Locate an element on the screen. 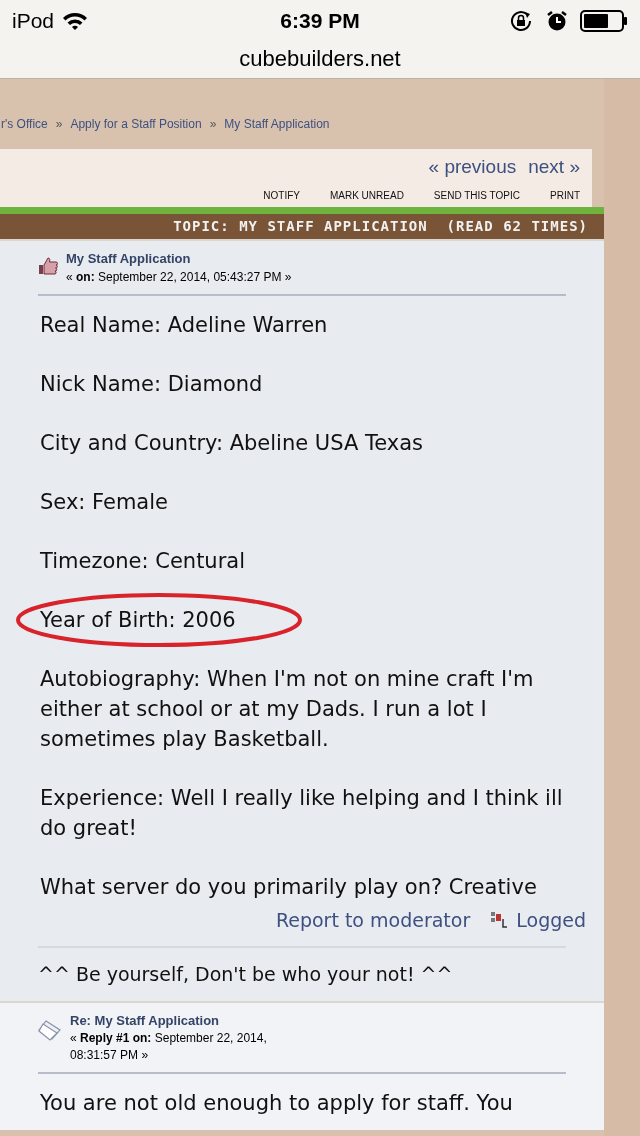 Image resolution: width=640 pixels, height=1136 pixels. post-text: Autobiography: When I'm not on mine craft I'm either at school or at my Dads. I run a lot I sometimes play Basketball. is located at coordinates (287, 708).